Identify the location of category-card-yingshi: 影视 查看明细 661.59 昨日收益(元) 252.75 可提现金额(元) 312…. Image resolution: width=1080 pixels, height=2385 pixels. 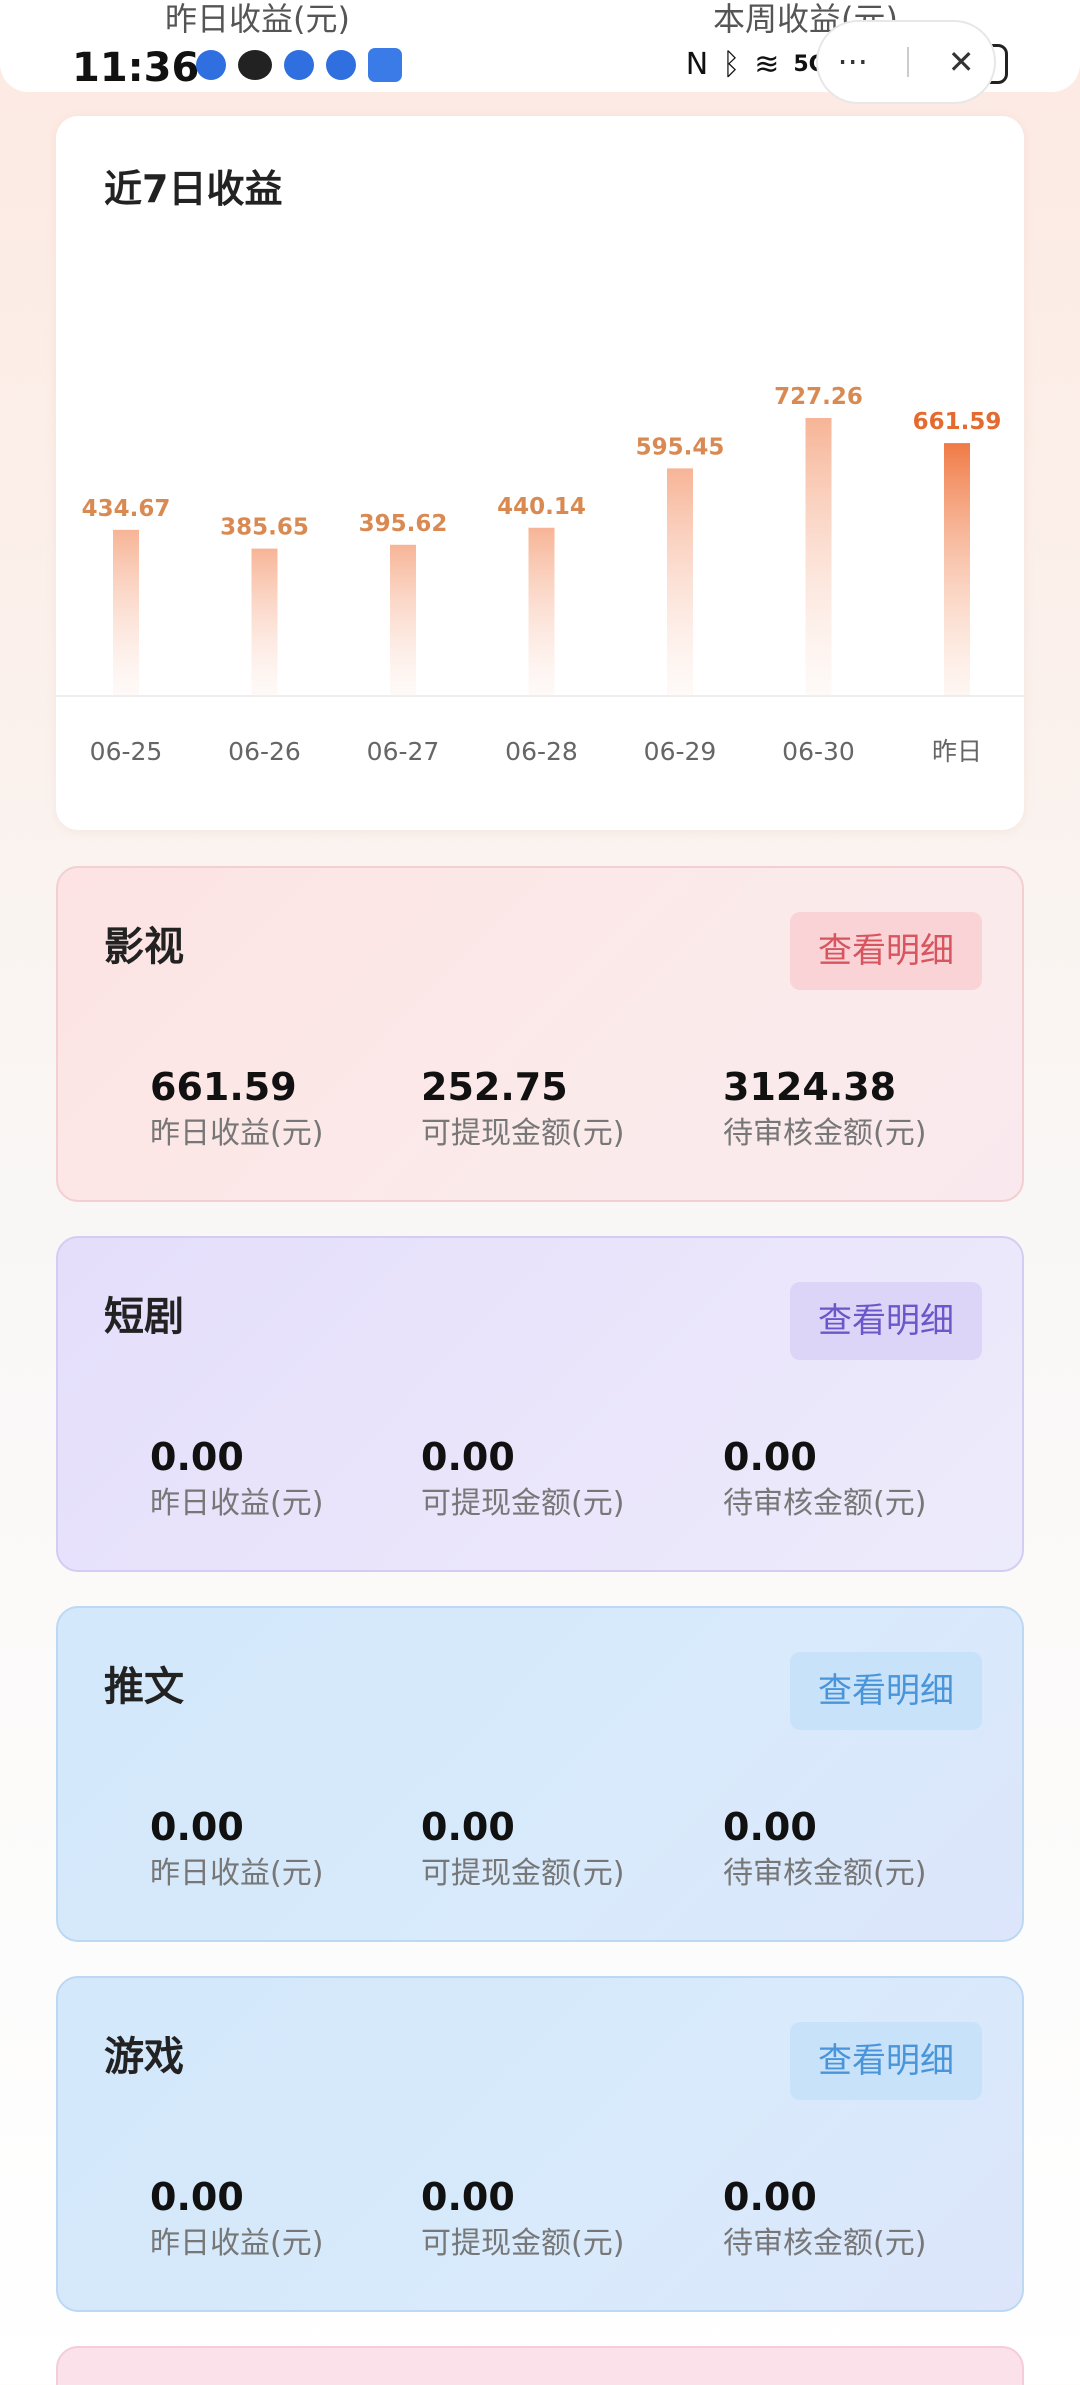
(540, 1034).